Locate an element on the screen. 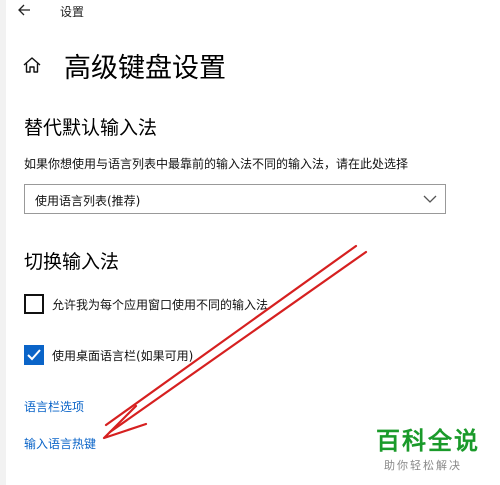  override-section-title: 替代默认输入法 is located at coordinates (91, 128).